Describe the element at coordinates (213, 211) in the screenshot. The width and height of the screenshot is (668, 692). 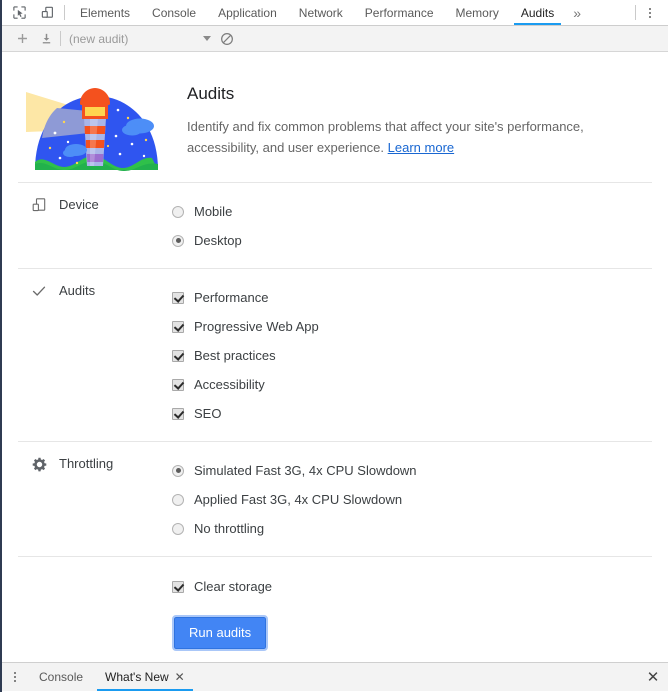
I see `option-label: Mobile` at that location.